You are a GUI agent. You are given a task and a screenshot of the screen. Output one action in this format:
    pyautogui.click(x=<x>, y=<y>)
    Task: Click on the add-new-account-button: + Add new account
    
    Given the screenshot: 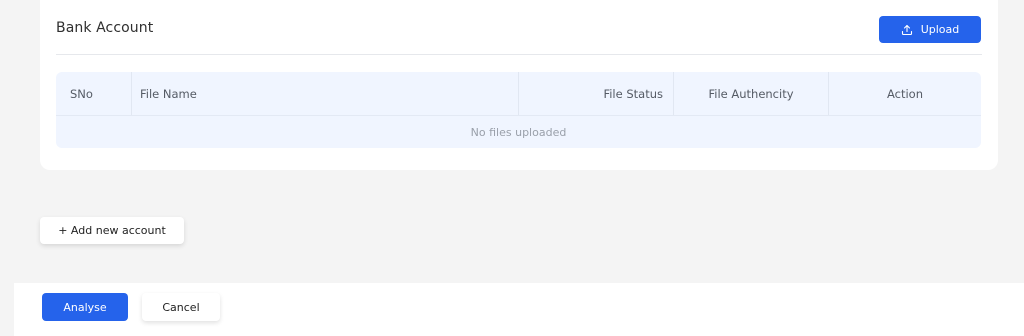 What is the action you would take?
    pyautogui.click(x=112, y=230)
    